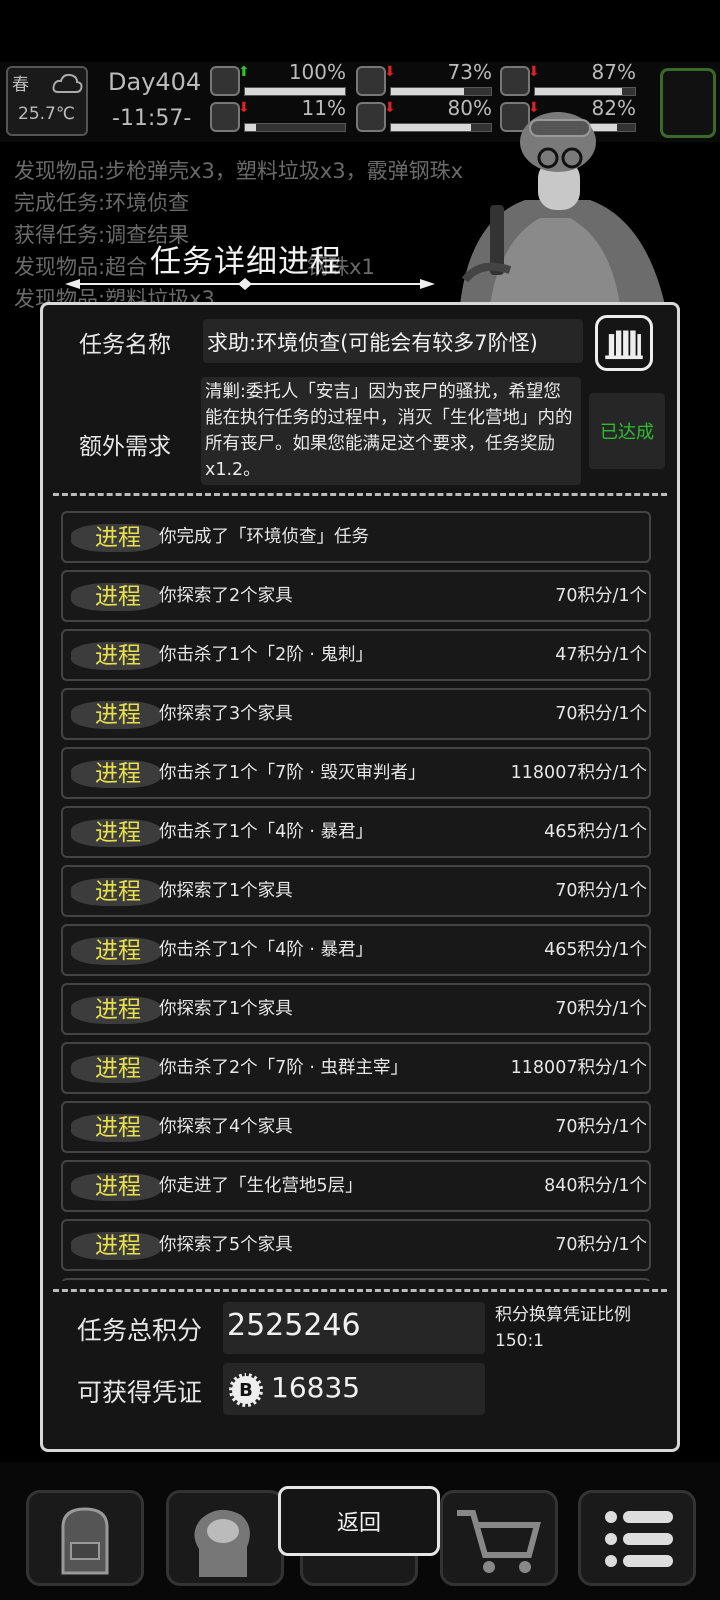  What do you see at coordinates (20, 85) in the screenshot?
I see `season-label: 春` at bounding box center [20, 85].